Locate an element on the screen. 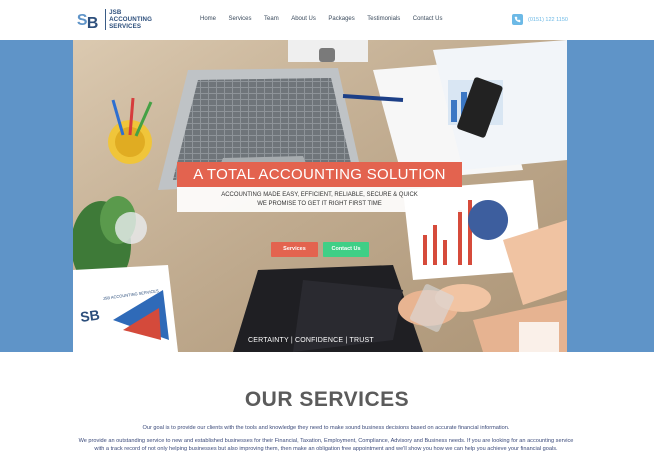 This screenshot has height=465, width=654. svg-text: SB is located at coordinates (89, 315).